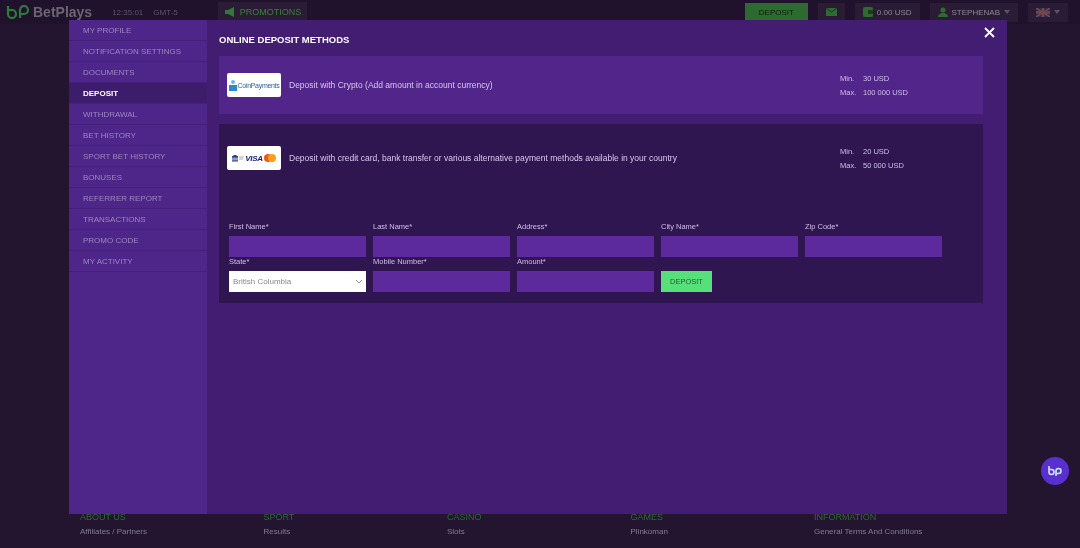  I want to click on brand-name: BetPlays, so click(63, 12).